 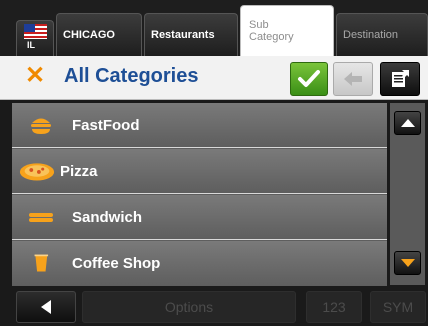 What do you see at coordinates (106, 125) in the screenshot?
I see `list-item-label: FastFood` at bounding box center [106, 125].